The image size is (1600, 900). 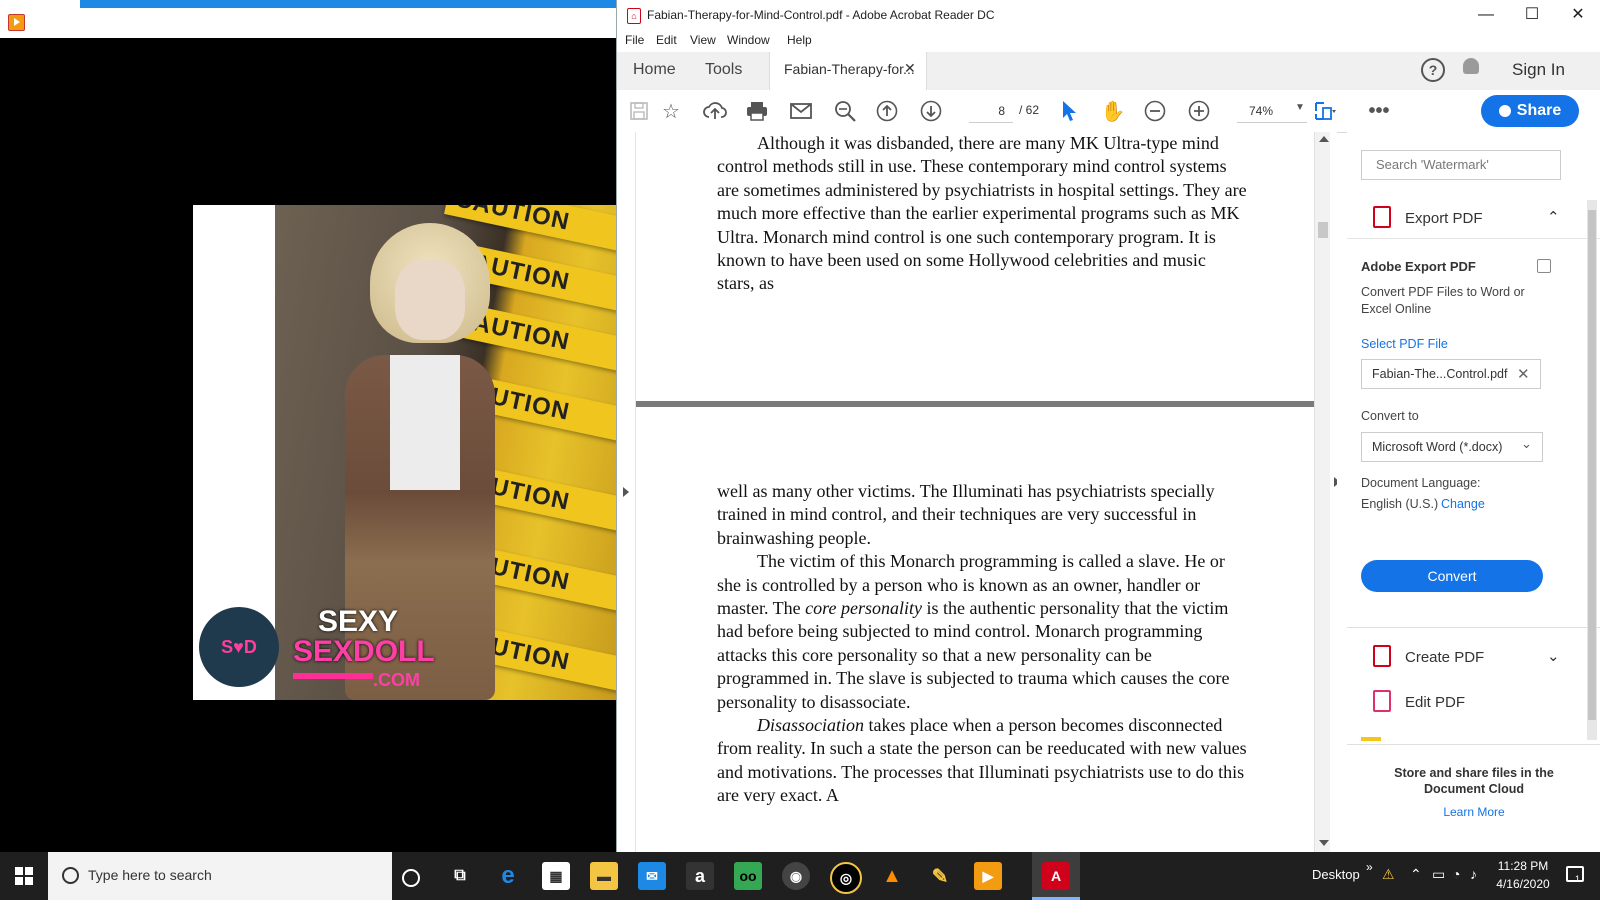 I want to click on toolbar-overflow-icon: », so click(x=1369, y=867).